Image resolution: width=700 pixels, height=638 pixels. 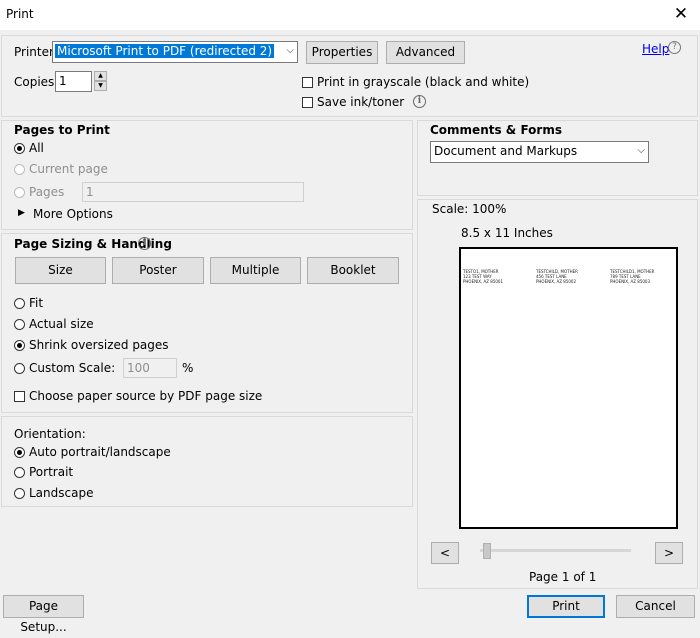 What do you see at coordinates (100, 76) in the screenshot?
I see `copies-increment: ▲` at bounding box center [100, 76].